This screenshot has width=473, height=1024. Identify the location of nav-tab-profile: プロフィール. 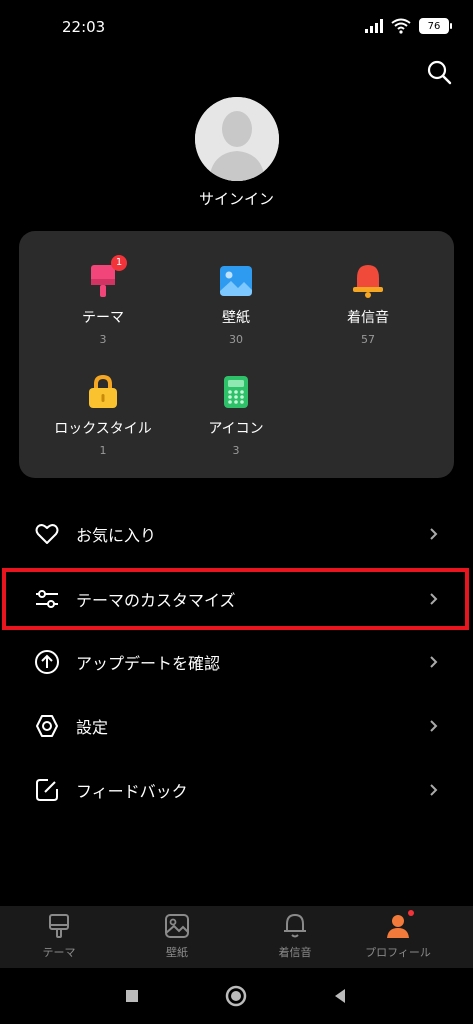
(398, 935).